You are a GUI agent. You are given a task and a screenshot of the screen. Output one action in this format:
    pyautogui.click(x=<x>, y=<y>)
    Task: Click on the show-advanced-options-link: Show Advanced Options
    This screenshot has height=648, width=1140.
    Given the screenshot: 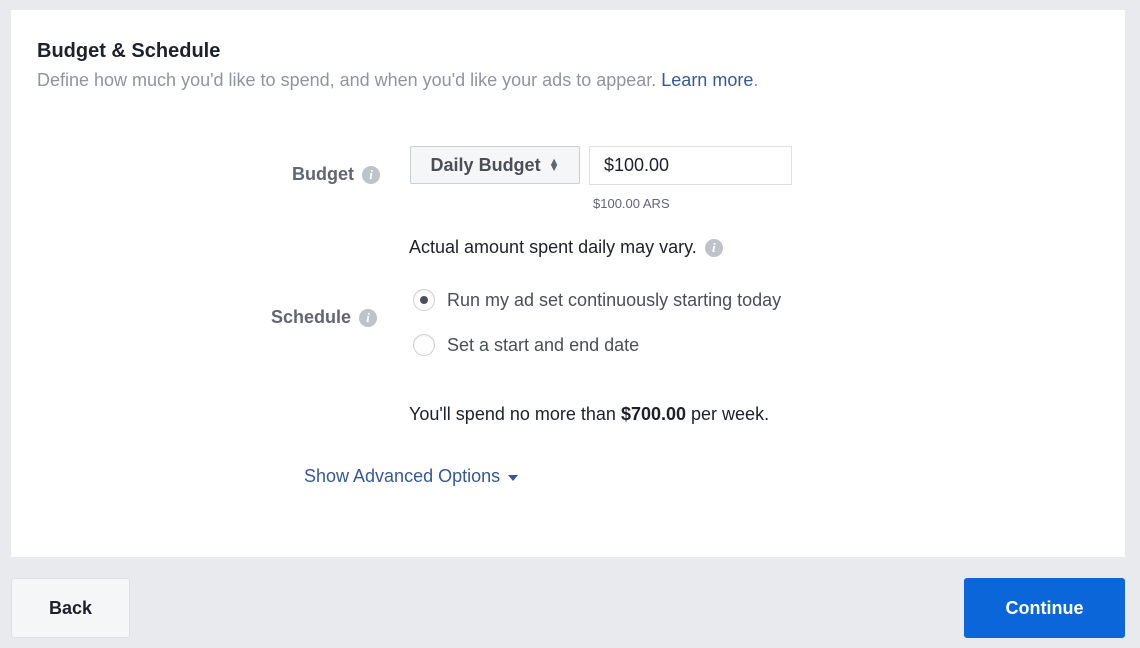 What is the action you would take?
    pyautogui.click(x=411, y=476)
    